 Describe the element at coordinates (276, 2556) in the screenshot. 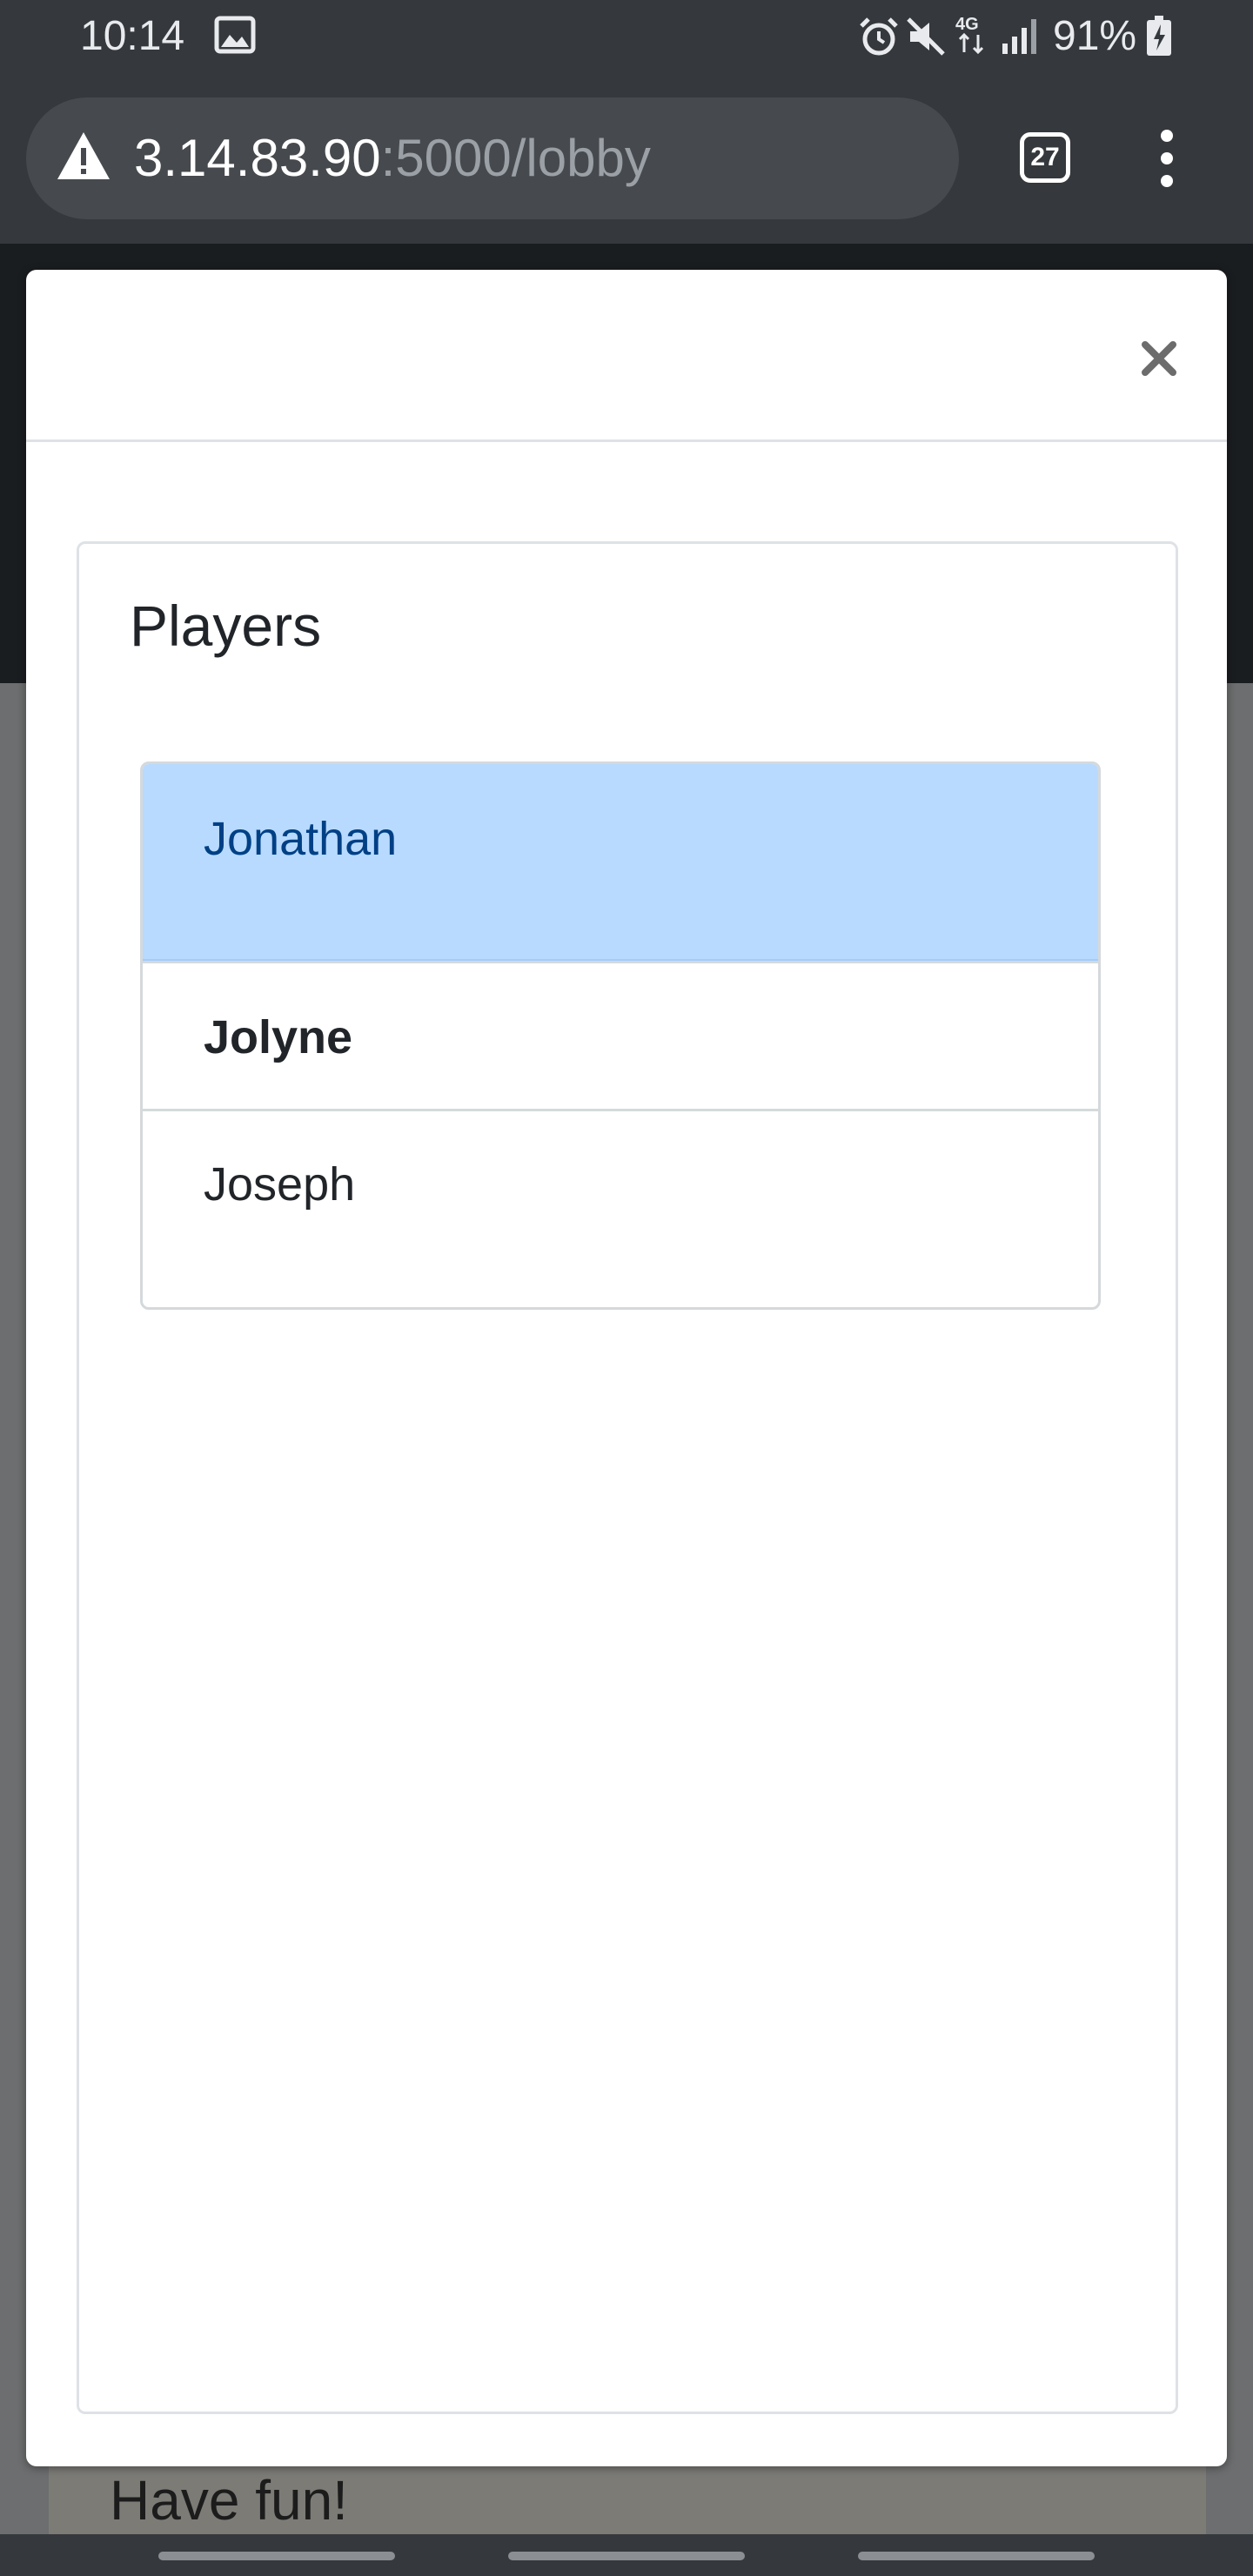

I see `nav-recents-pill` at that location.